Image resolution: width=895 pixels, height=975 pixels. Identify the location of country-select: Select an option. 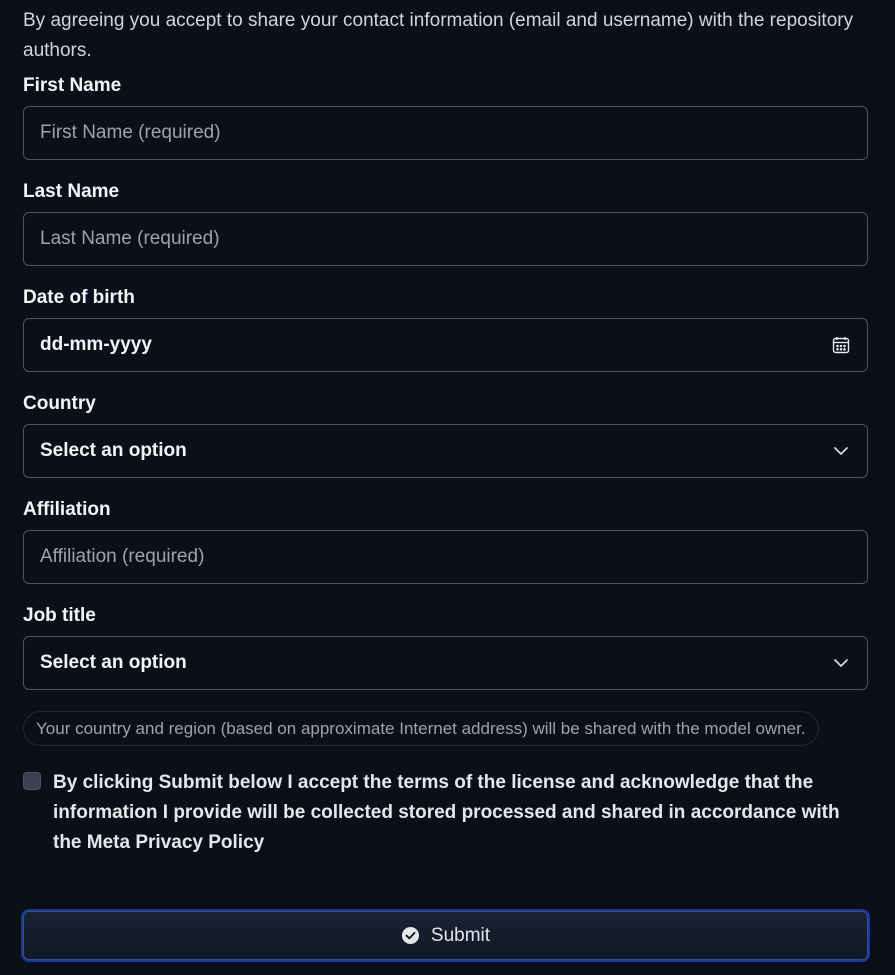
(445, 451).